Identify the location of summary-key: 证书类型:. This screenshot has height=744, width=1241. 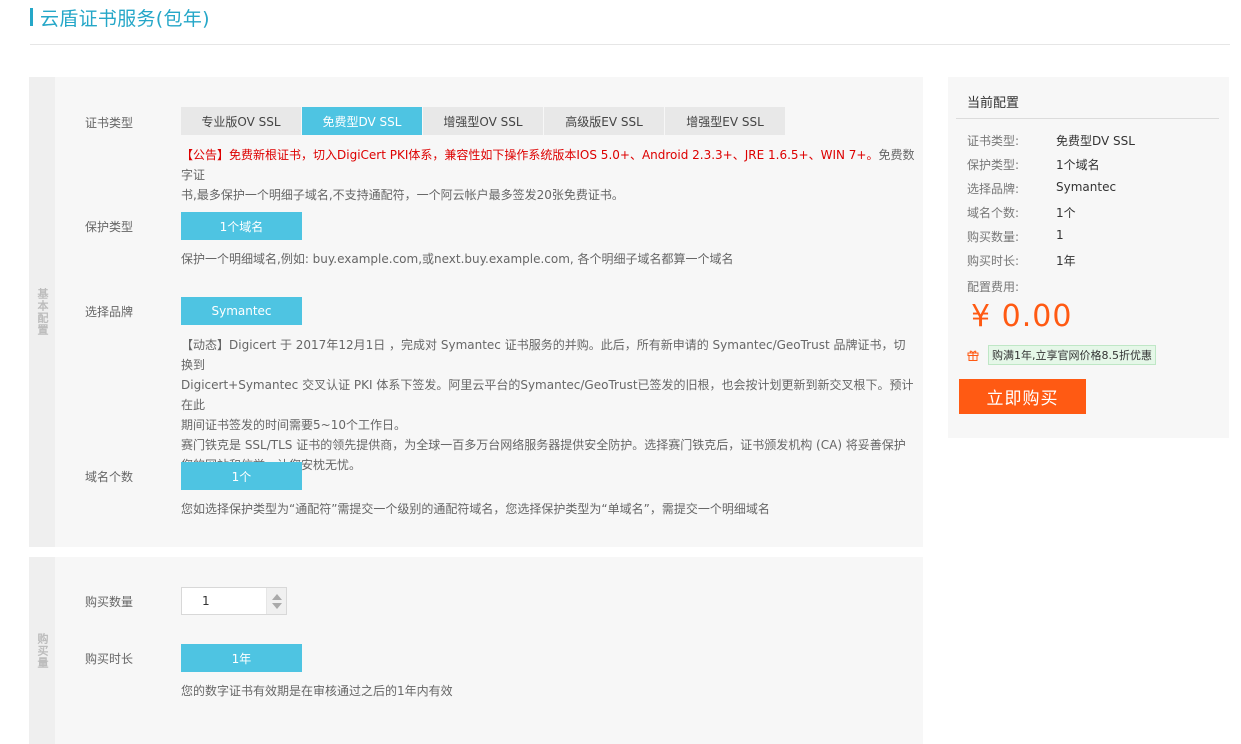
(993, 141).